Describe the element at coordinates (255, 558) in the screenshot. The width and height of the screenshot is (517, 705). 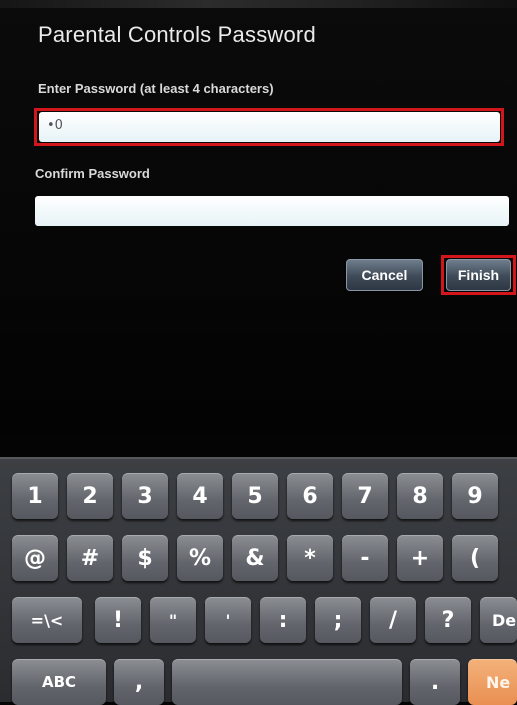
I see `key-ampersand: &` at that location.